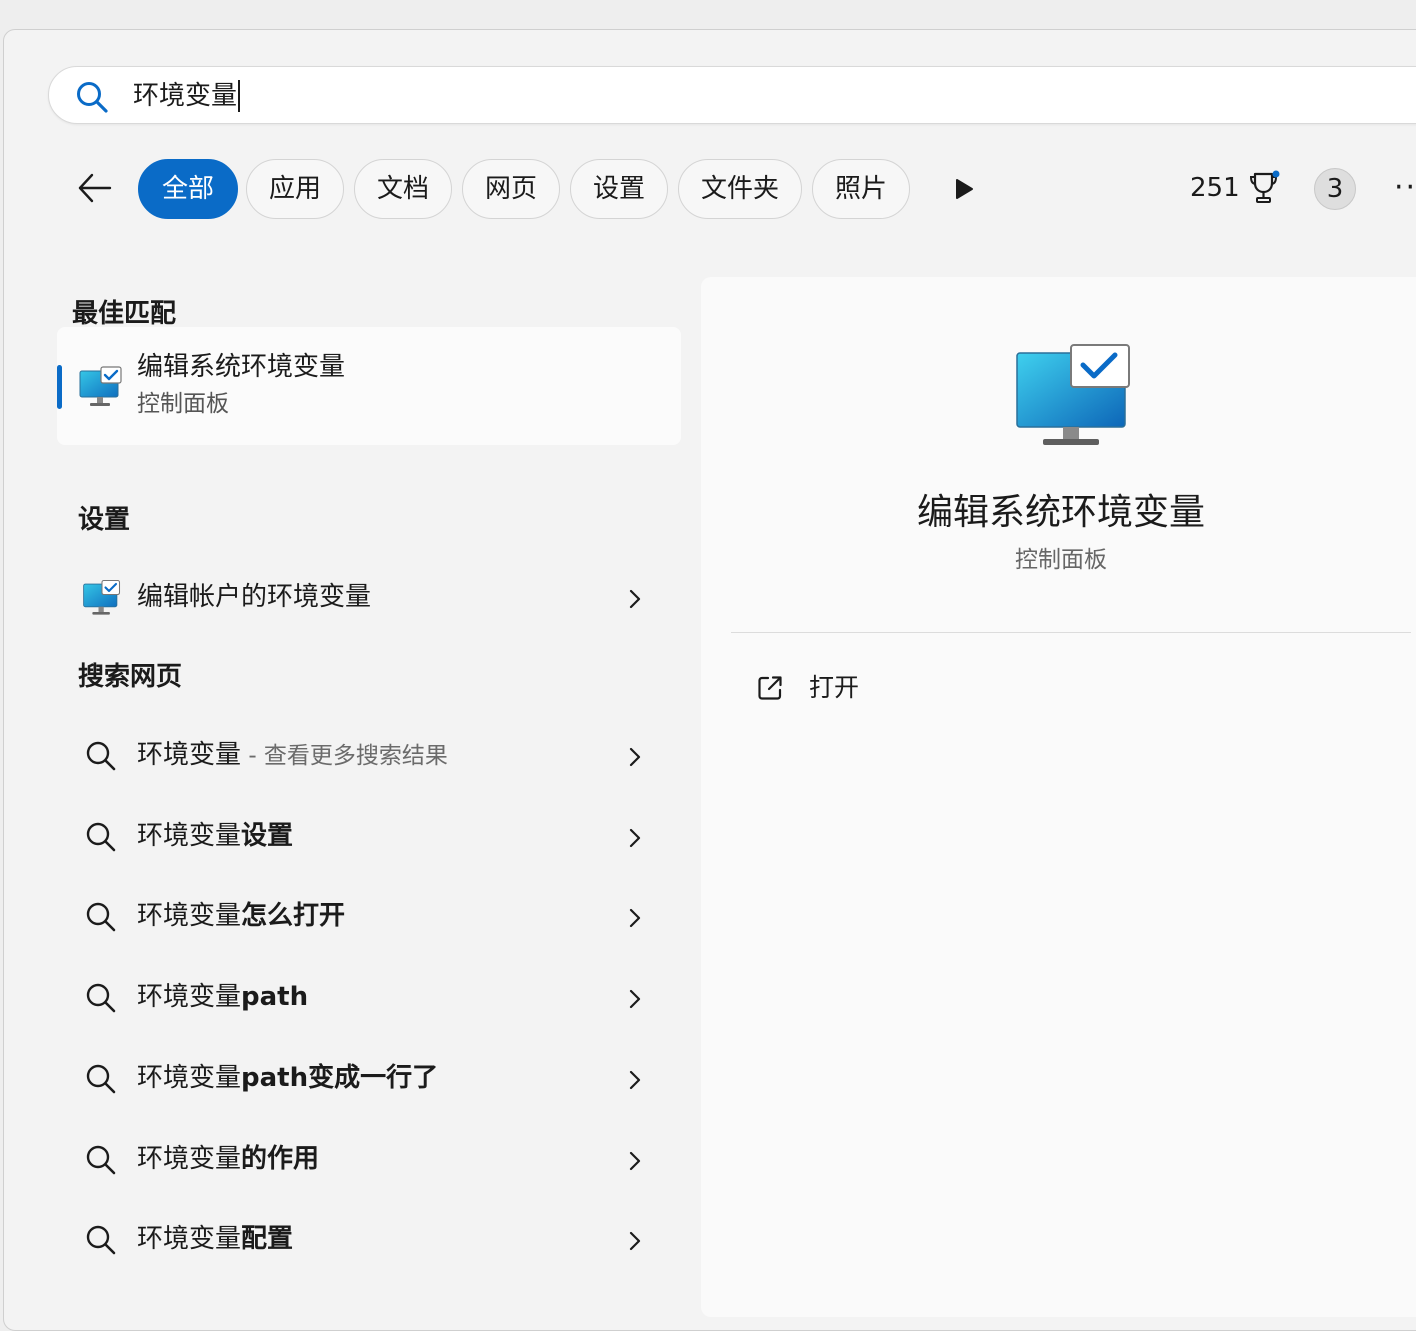  What do you see at coordinates (369, 837) in the screenshot?
I see `web-suggestion: 环境变量设置` at bounding box center [369, 837].